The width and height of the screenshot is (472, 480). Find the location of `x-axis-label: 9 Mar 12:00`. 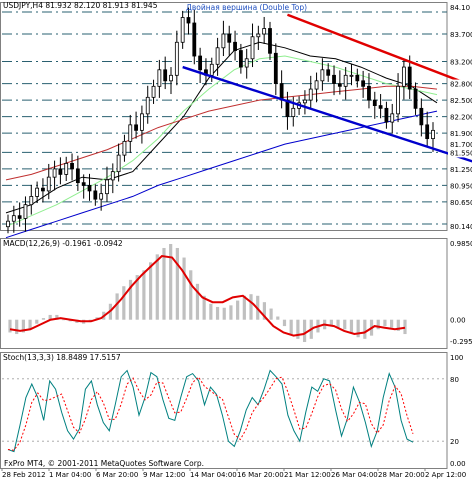

x-axis-label: 9 Mar 12:00 is located at coordinates (164, 475).